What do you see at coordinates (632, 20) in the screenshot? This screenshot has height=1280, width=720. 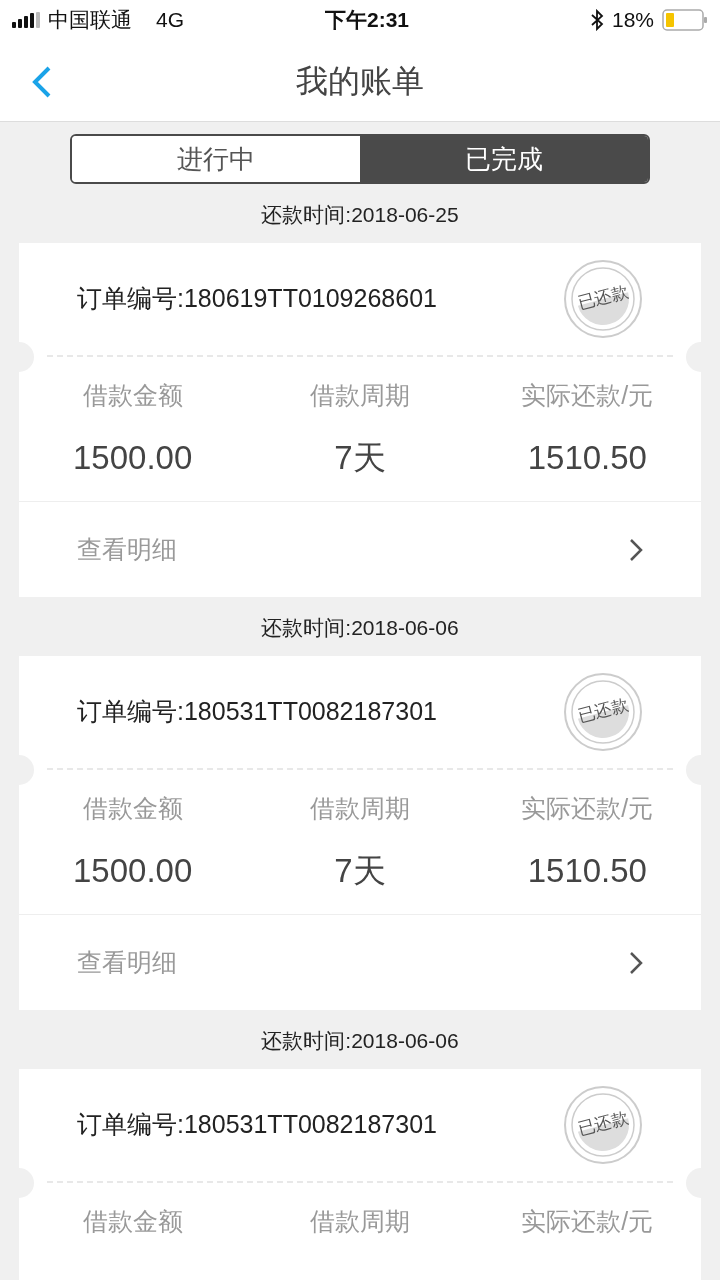 I see `battery-percent: 18%` at bounding box center [632, 20].